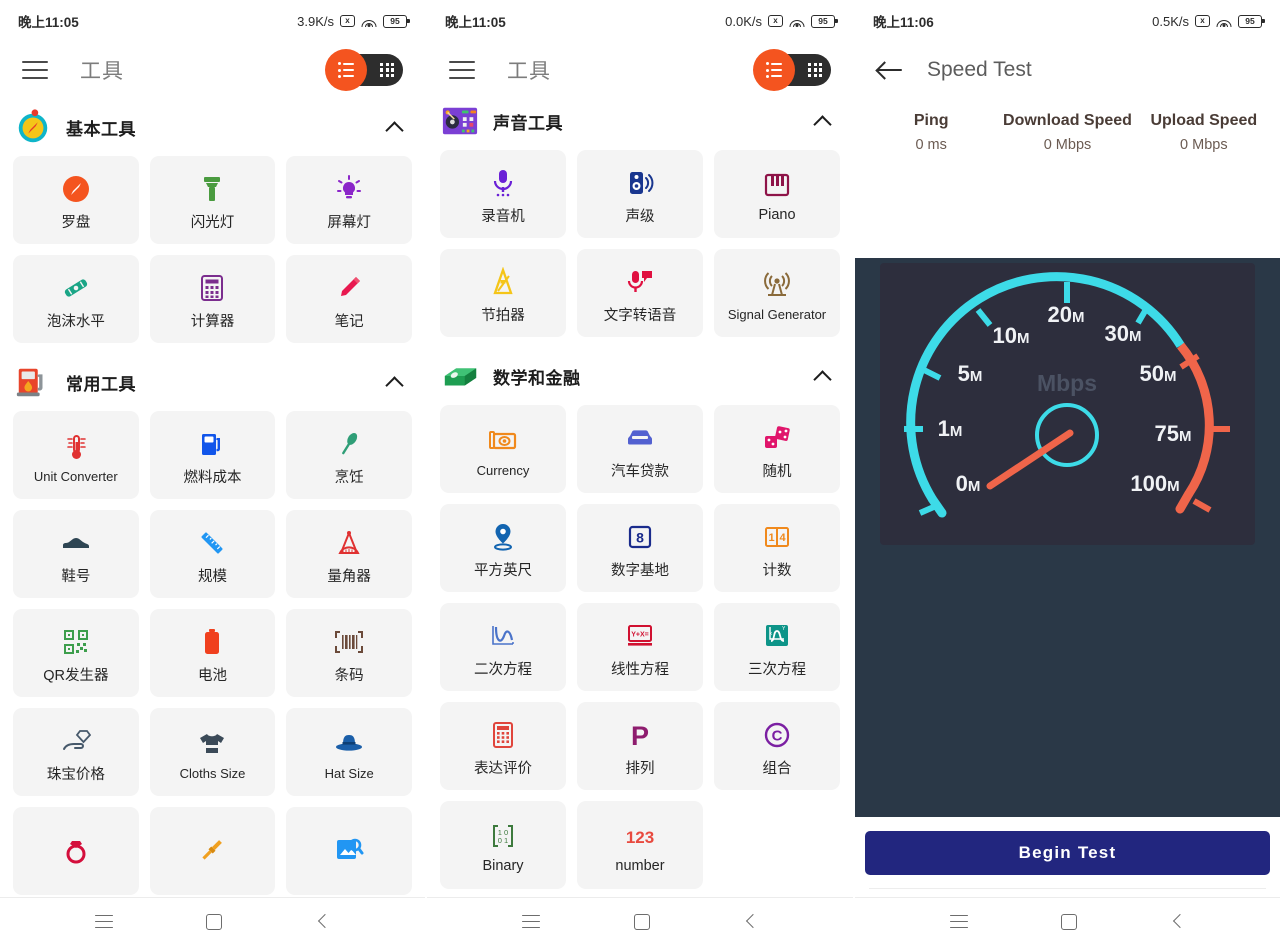 This screenshot has width=1280, height=945. I want to click on tool-tile: 泡沫水平, so click(76, 299).